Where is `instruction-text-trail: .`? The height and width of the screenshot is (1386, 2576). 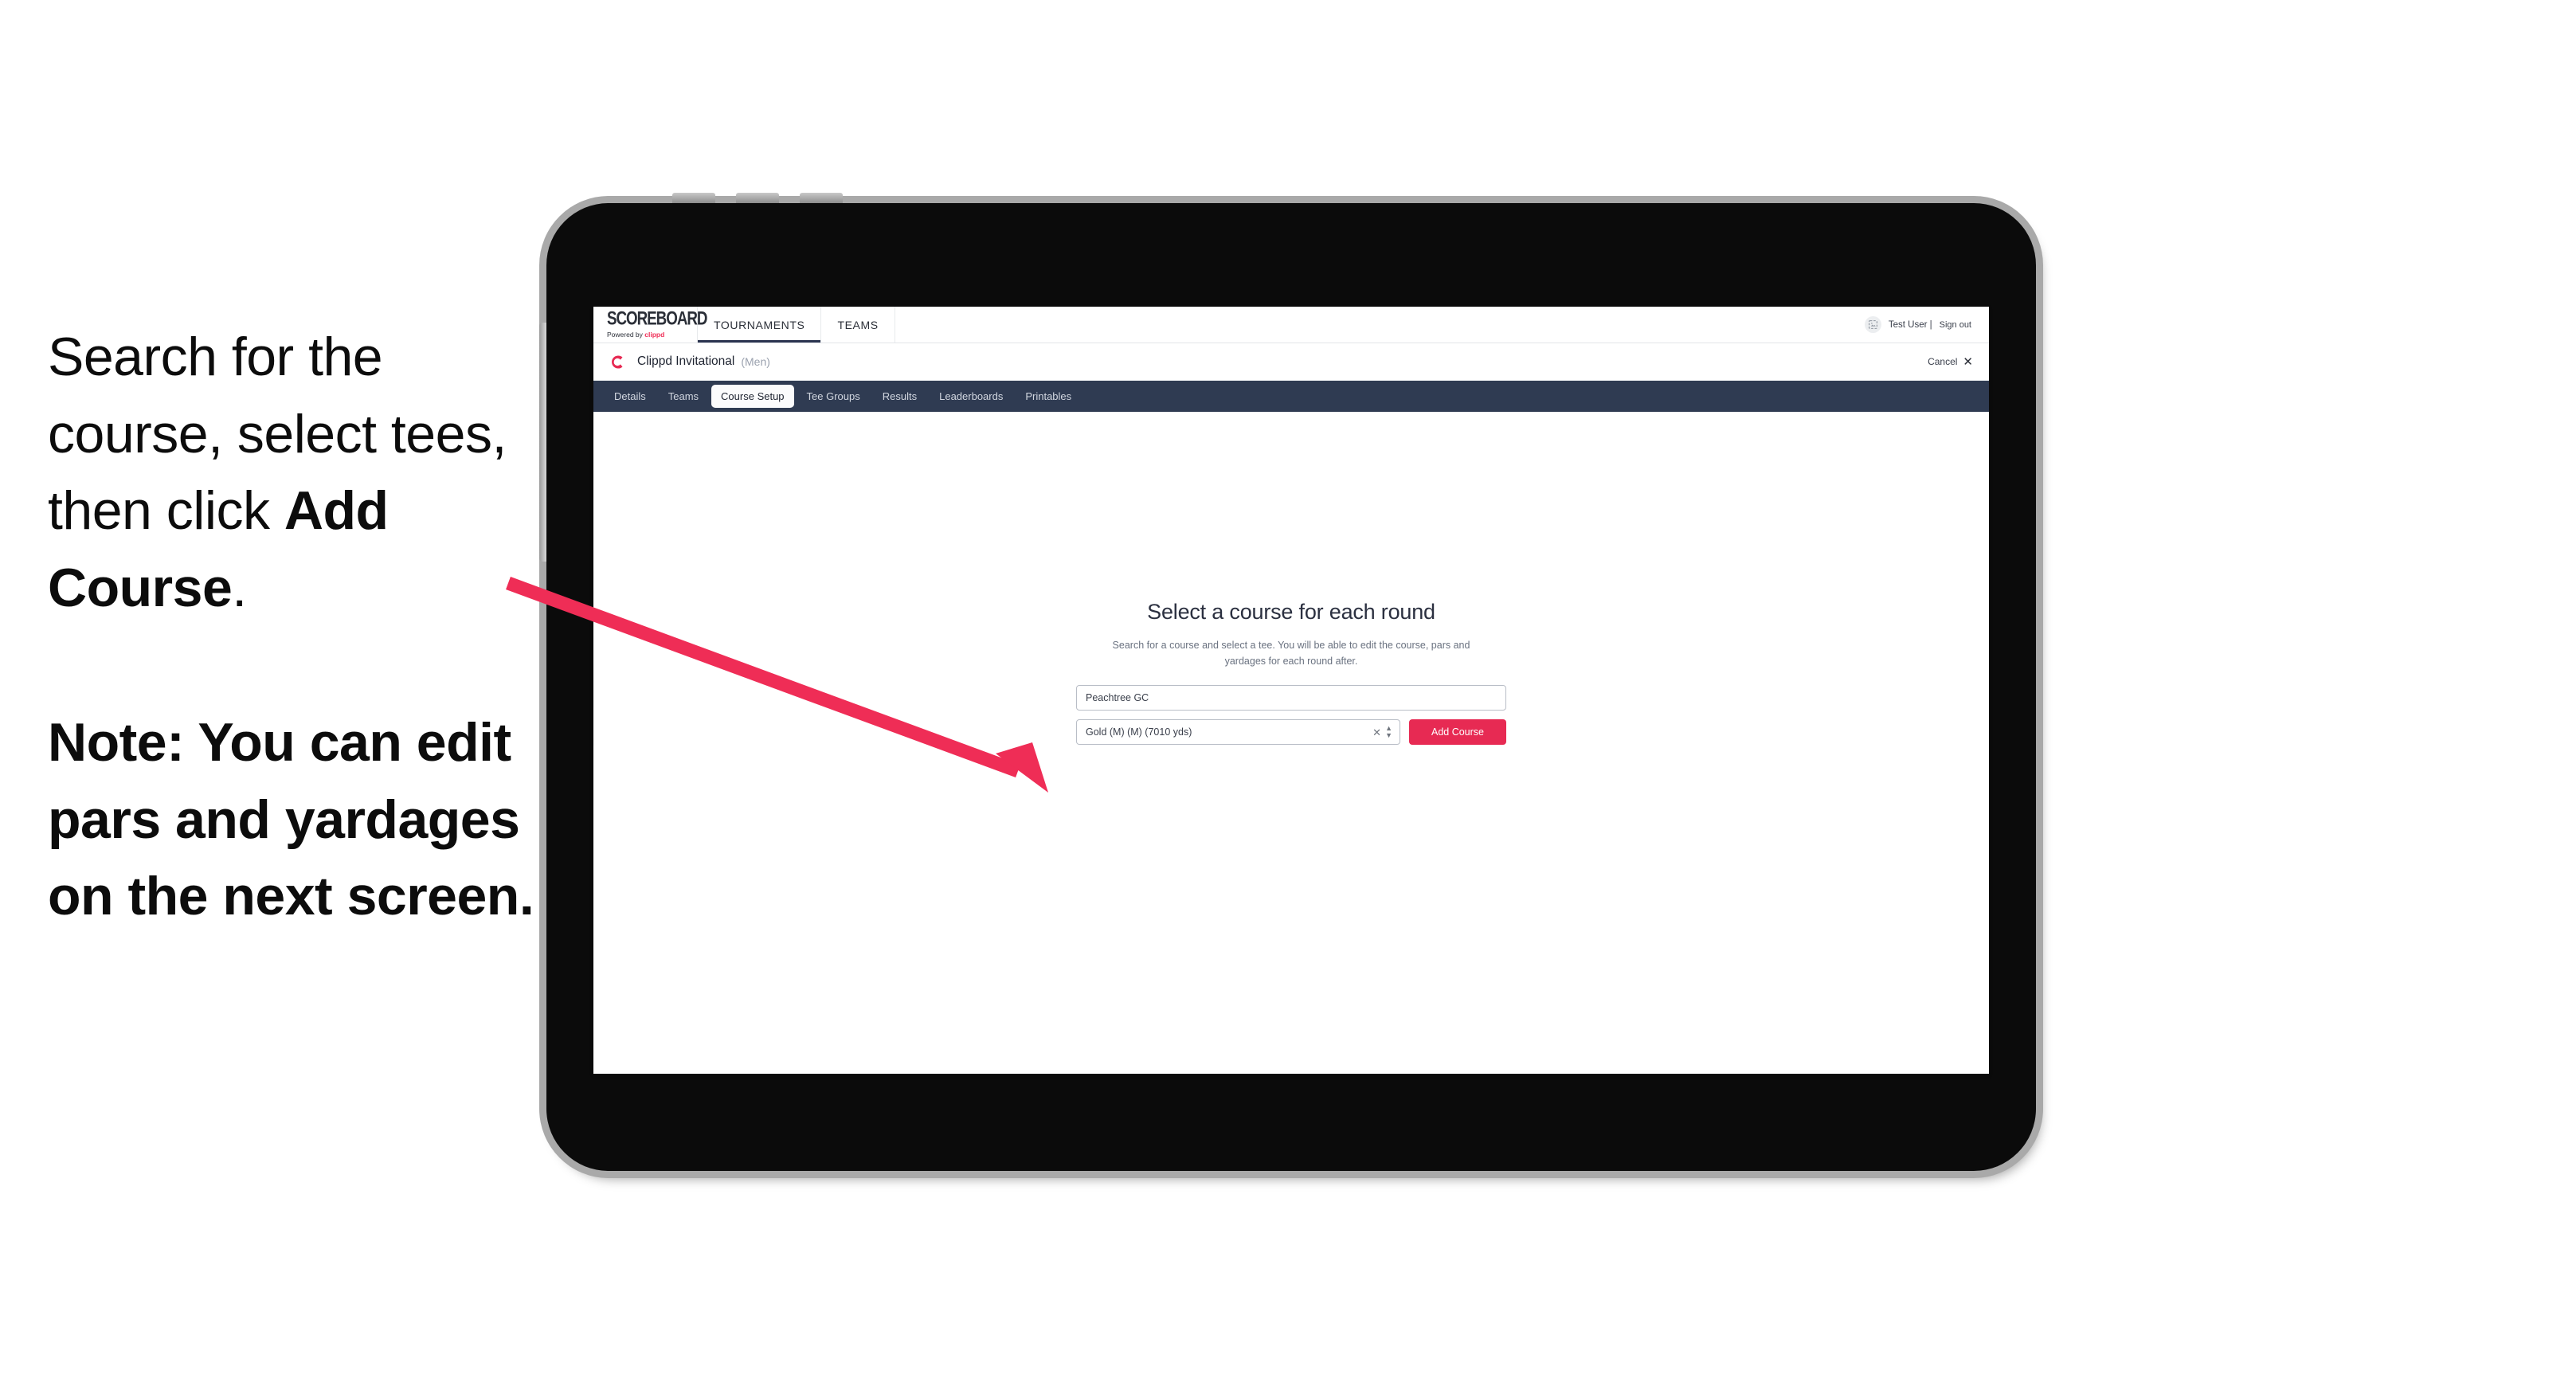 instruction-text-trail: . is located at coordinates (239, 587).